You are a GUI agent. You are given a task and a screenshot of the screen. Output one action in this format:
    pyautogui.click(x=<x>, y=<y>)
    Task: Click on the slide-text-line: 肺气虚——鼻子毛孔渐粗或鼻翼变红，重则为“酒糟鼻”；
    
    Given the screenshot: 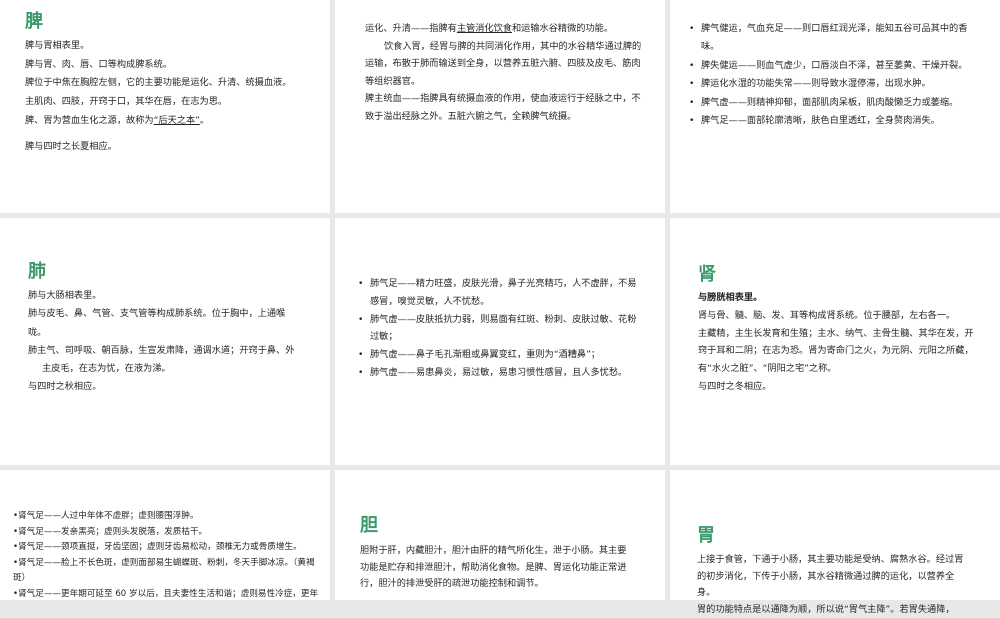 What is the action you would take?
    pyautogui.click(x=499, y=355)
    